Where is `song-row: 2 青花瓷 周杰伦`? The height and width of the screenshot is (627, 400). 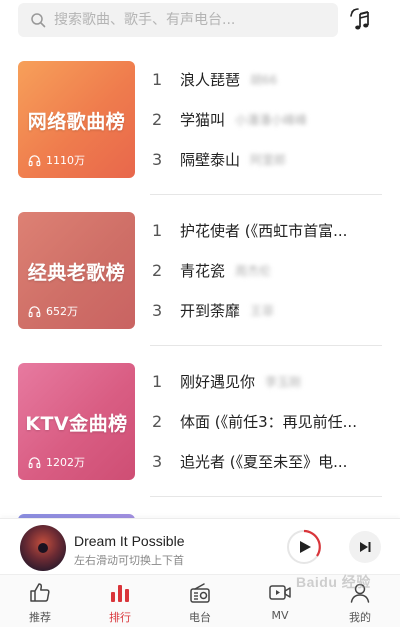
song-row: 2 青花瓷 周杰伦 is located at coordinates (266, 270).